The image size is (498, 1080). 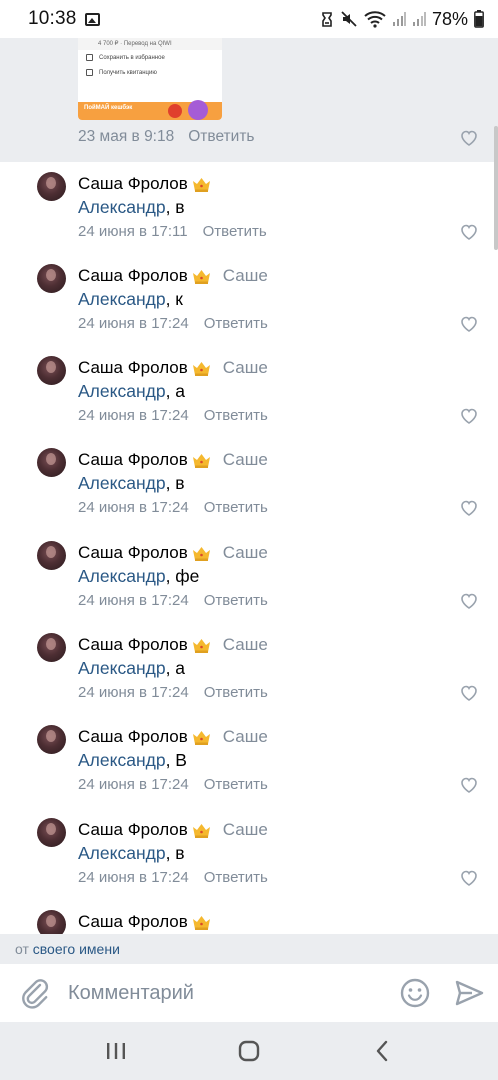 I want to click on smile-icon, so click(x=415, y=993).